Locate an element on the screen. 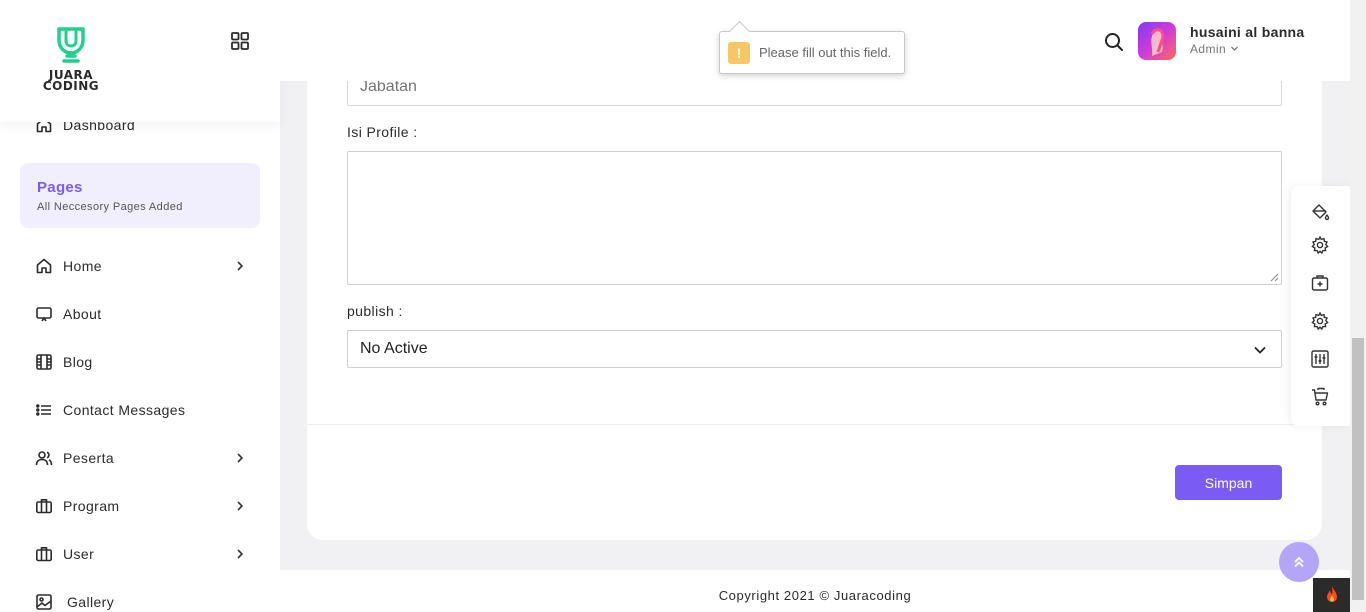 This screenshot has height=612, width=1366. sidebar-item-label: Gallery is located at coordinates (91, 602).